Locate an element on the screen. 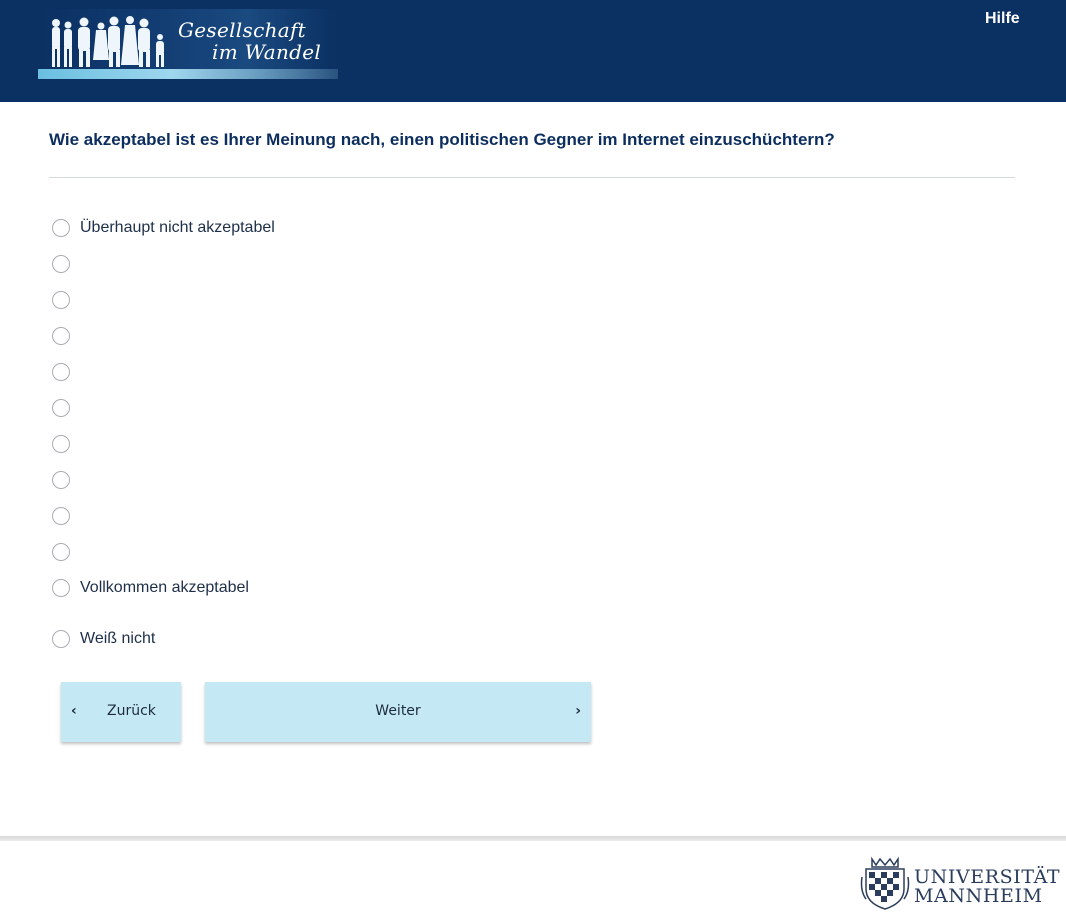 The width and height of the screenshot is (1066, 918). university-name: UNIVERSITÄT MANNHEIM is located at coordinates (987, 887).